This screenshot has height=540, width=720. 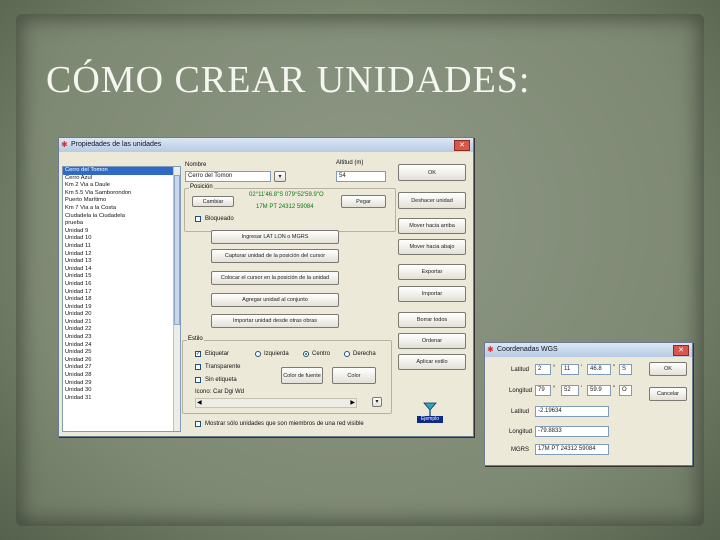 I want to click on color-button: Color, so click(x=354, y=375).